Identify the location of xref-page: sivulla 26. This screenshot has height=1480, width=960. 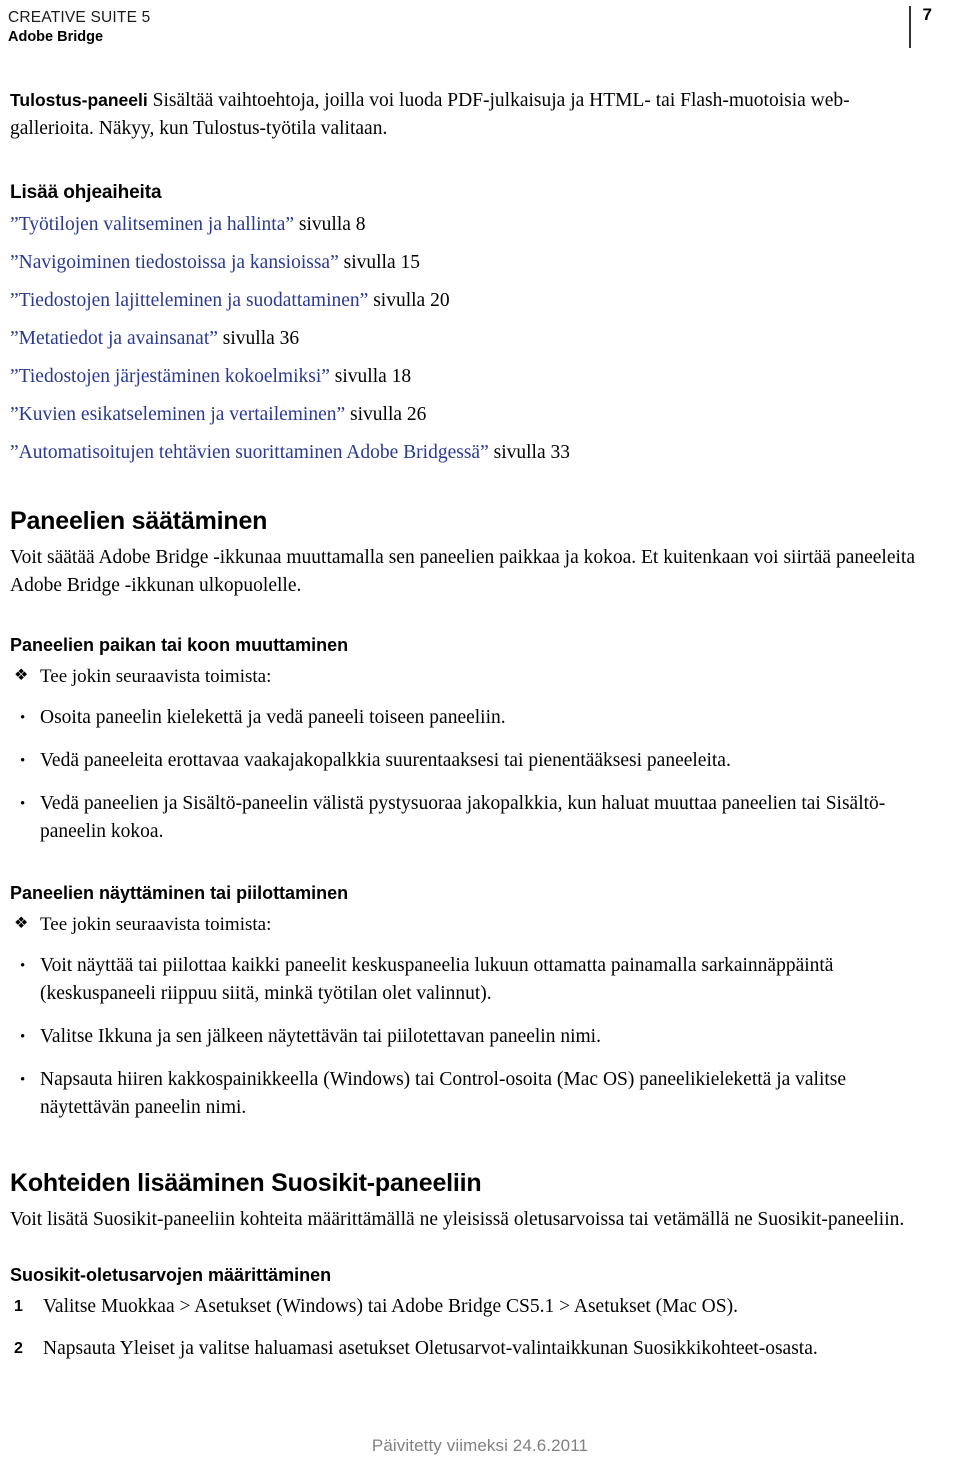
(386, 414).